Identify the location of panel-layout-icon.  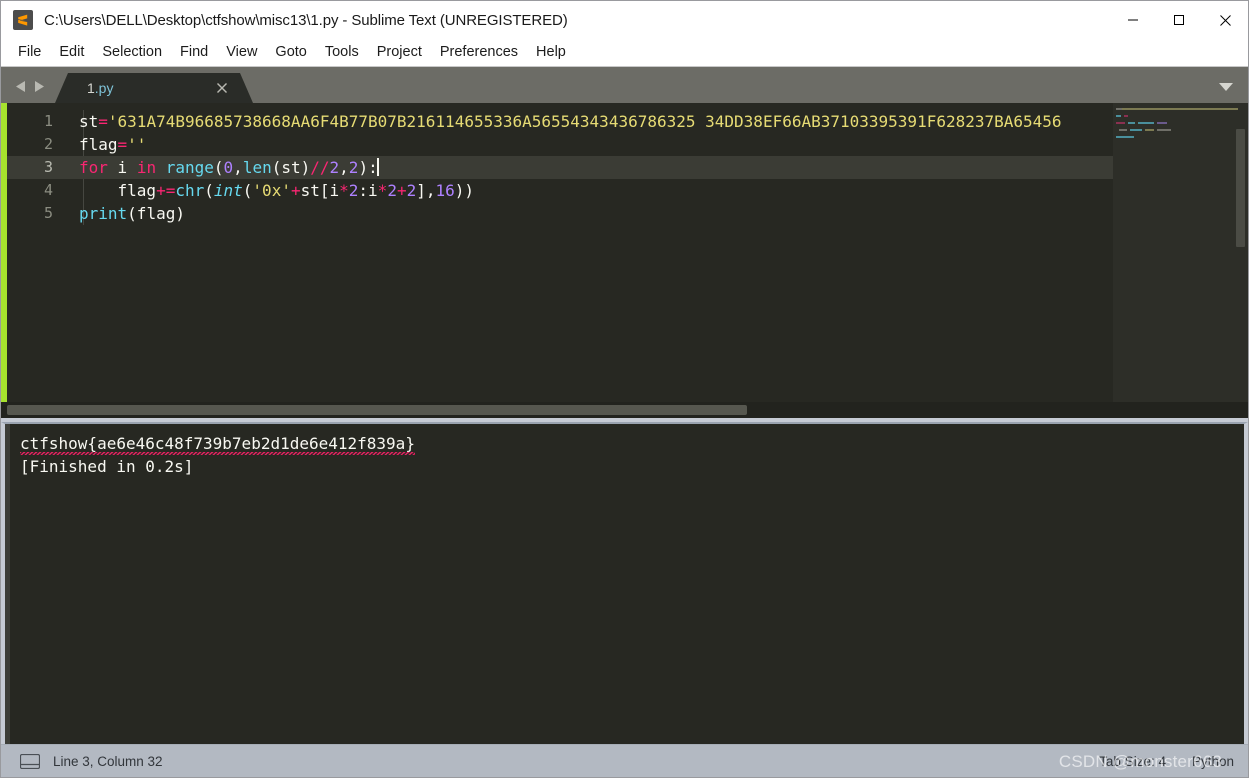
(30, 761).